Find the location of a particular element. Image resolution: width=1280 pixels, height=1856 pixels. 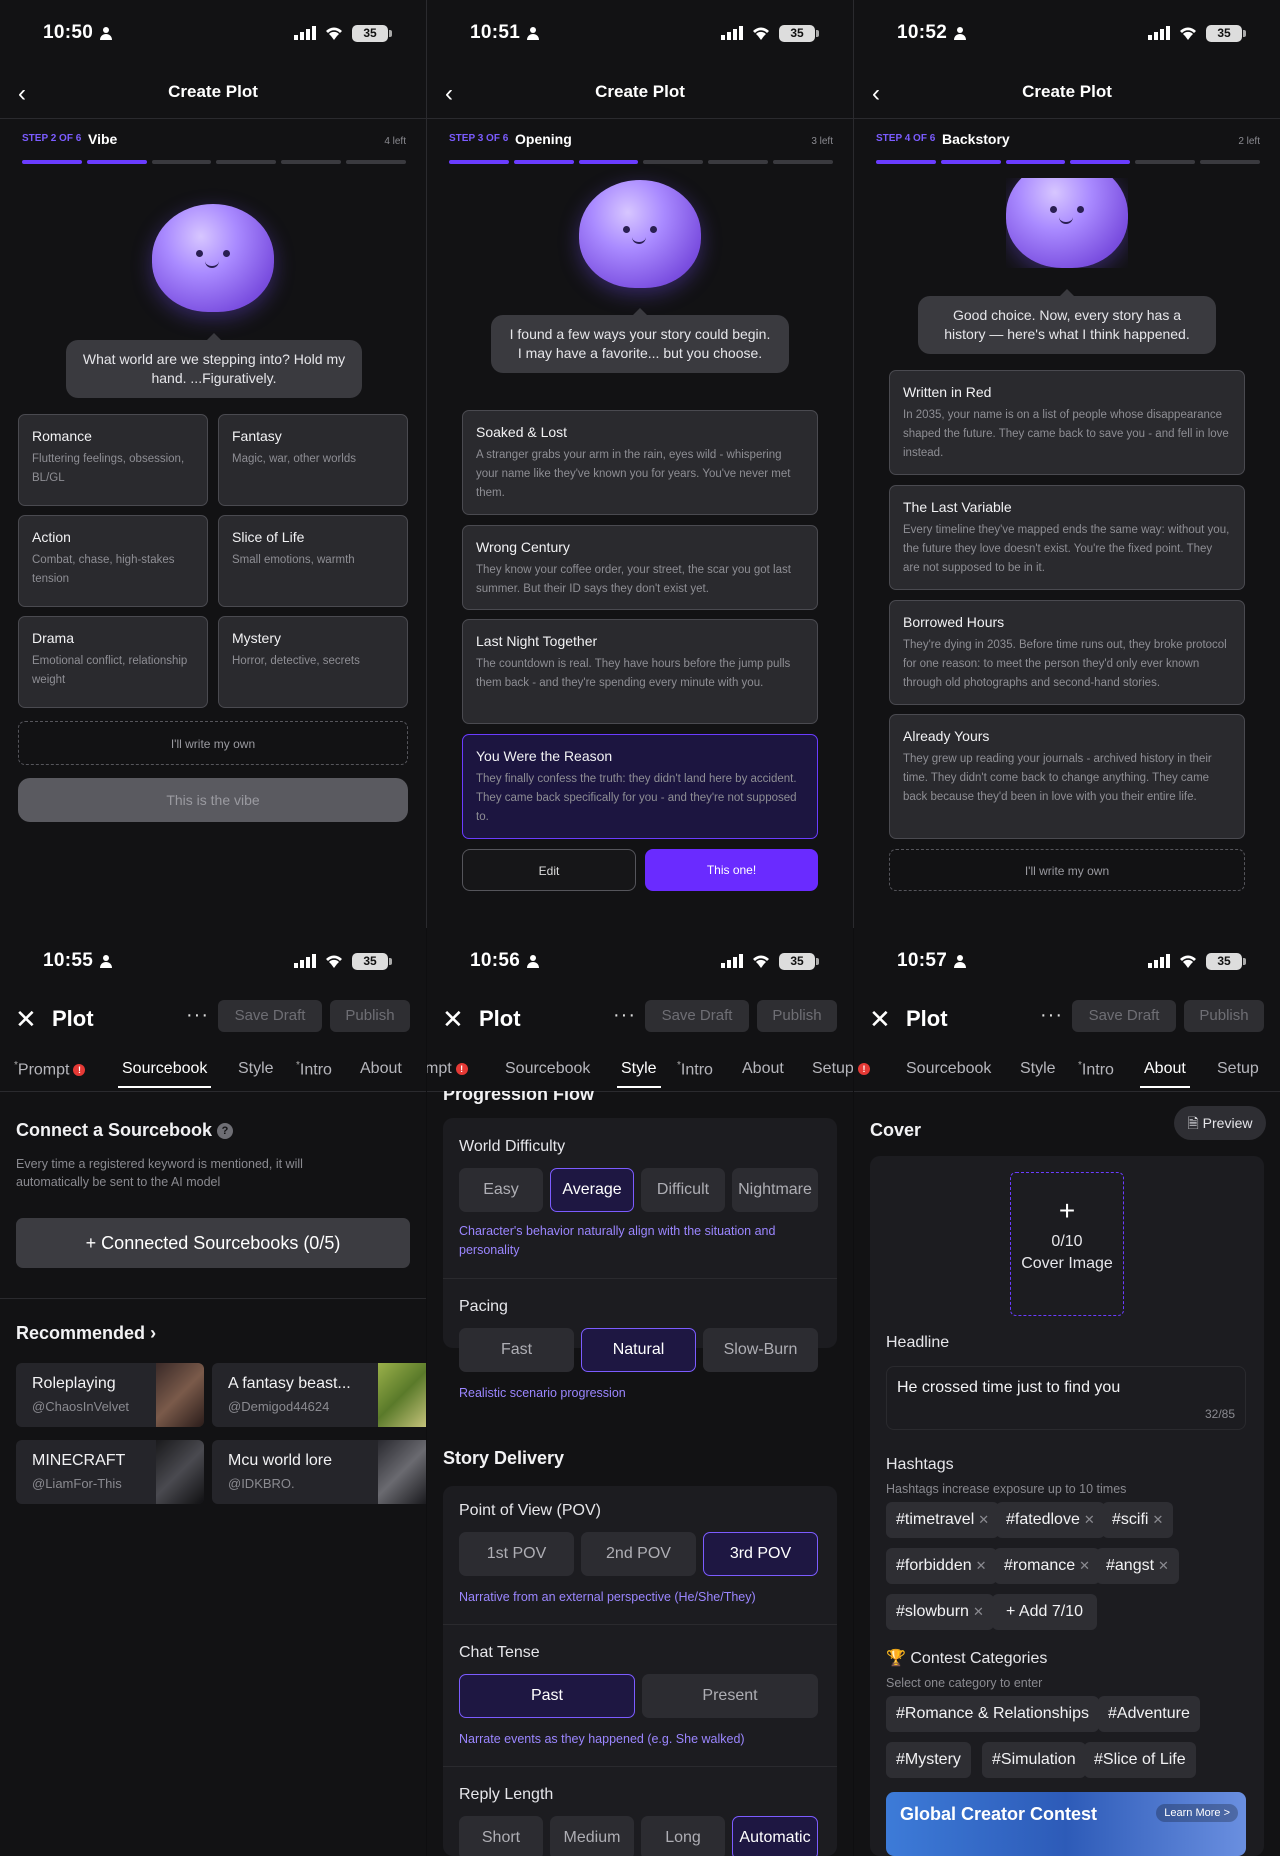

tense-option: Present is located at coordinates (730, 1696).